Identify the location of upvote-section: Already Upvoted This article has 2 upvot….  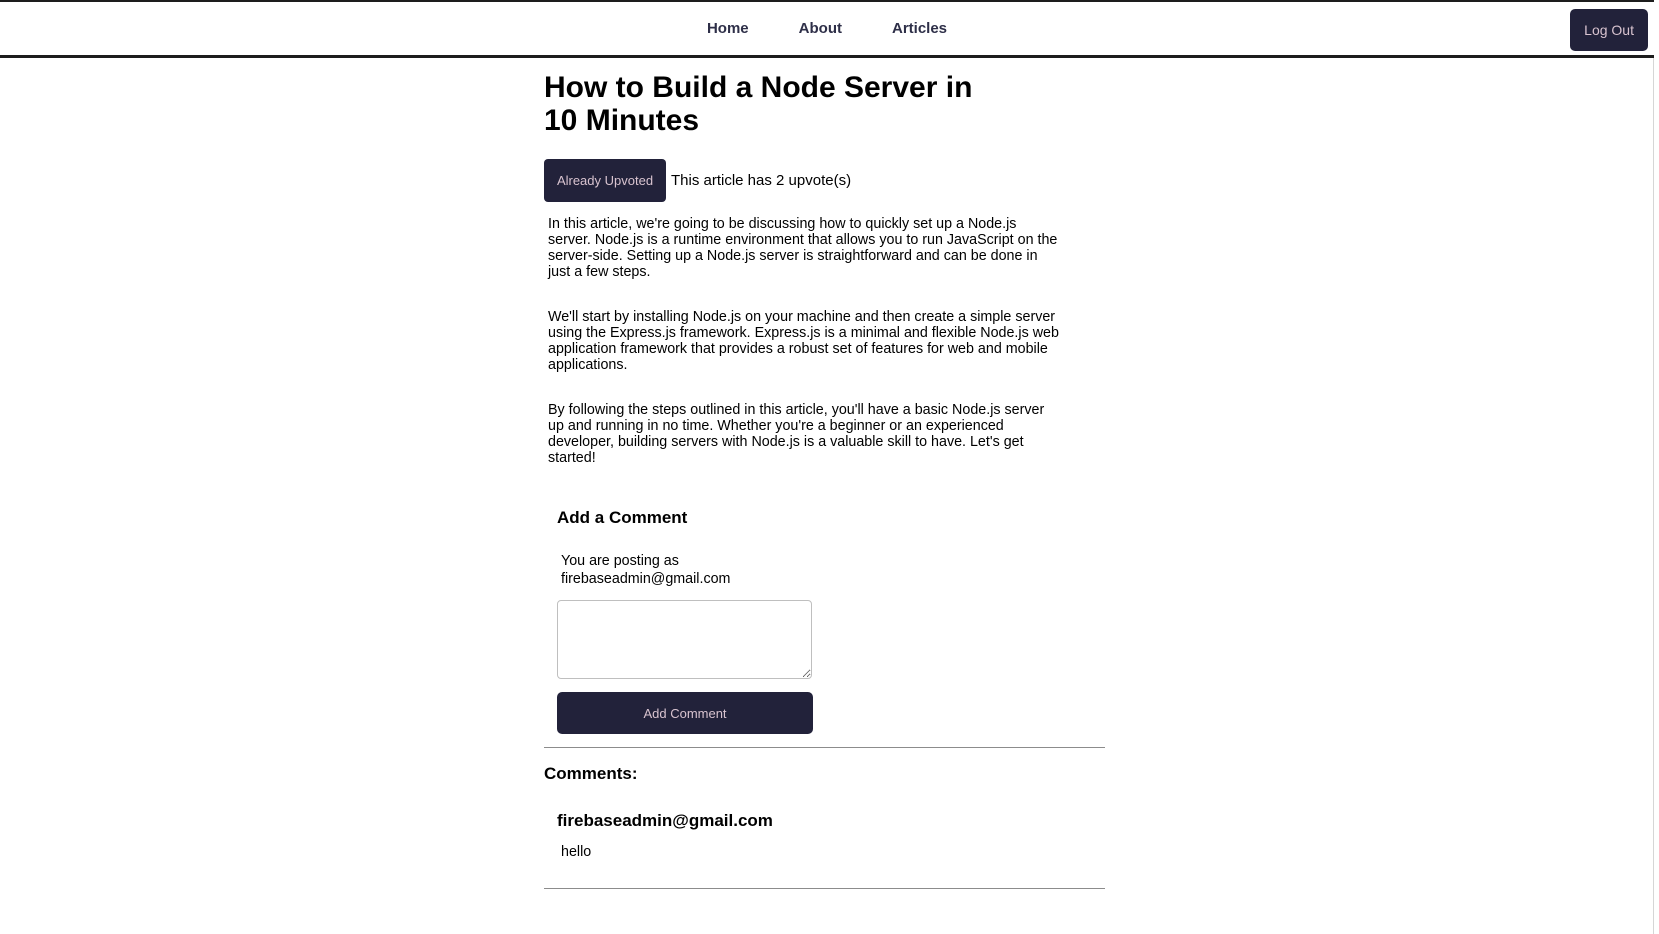
(824, 180).